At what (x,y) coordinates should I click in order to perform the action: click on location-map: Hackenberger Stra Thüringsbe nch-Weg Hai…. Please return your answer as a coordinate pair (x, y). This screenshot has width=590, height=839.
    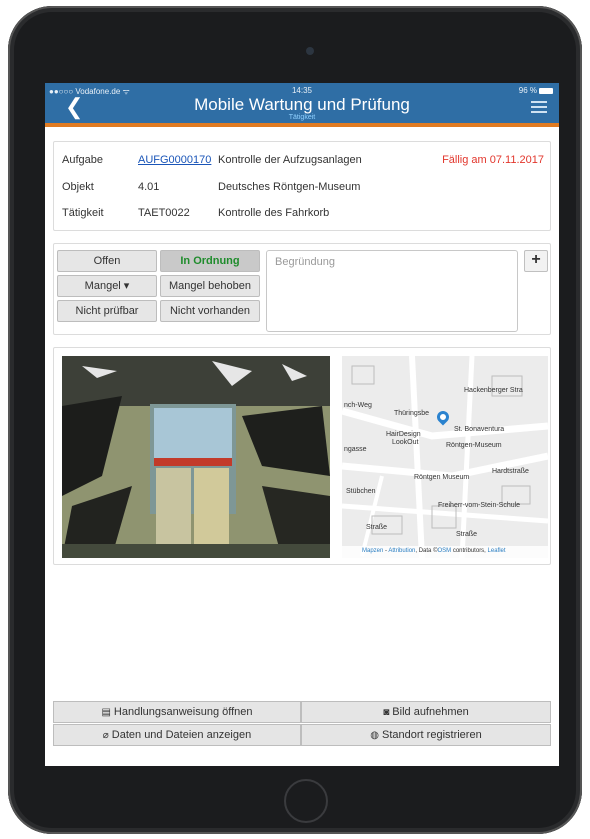
    Looking at the image, I should click on (445, 457).